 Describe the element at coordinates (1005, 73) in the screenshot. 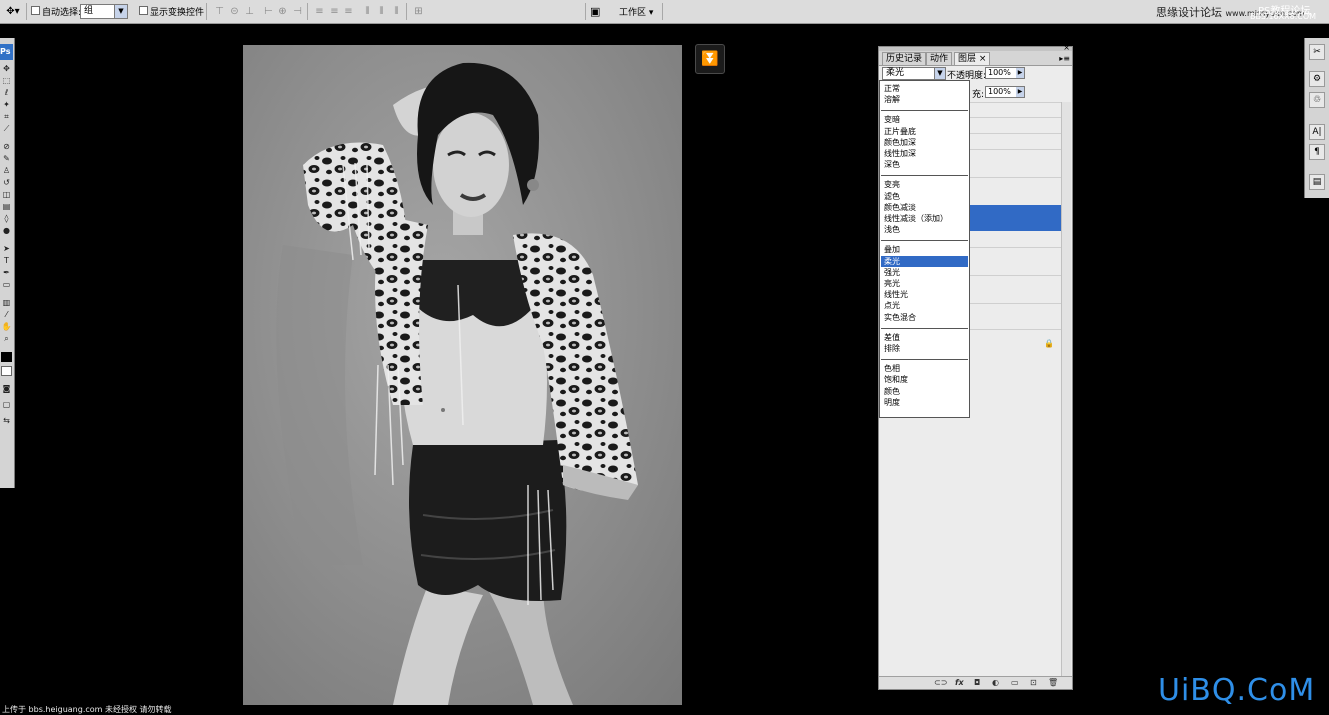

I see `opacity-field: 100% ▶` at that location.